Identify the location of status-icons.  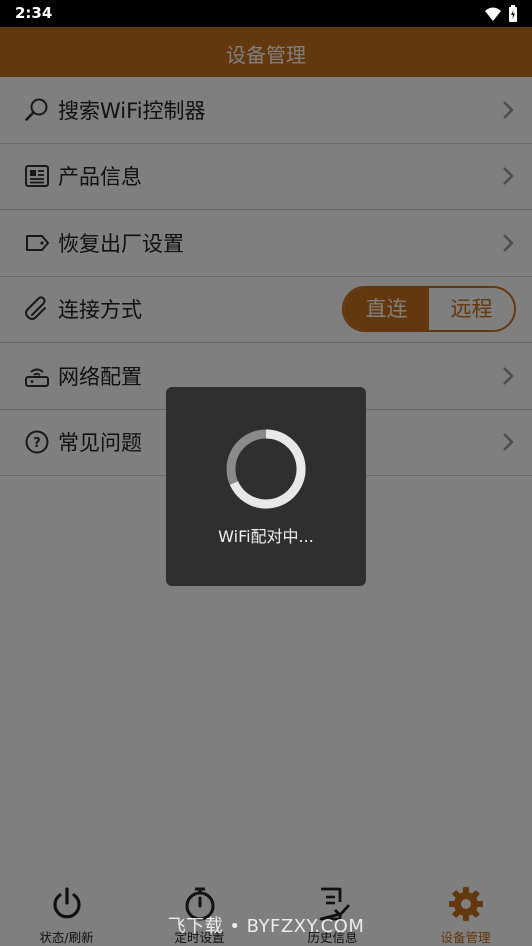
(501, 14).